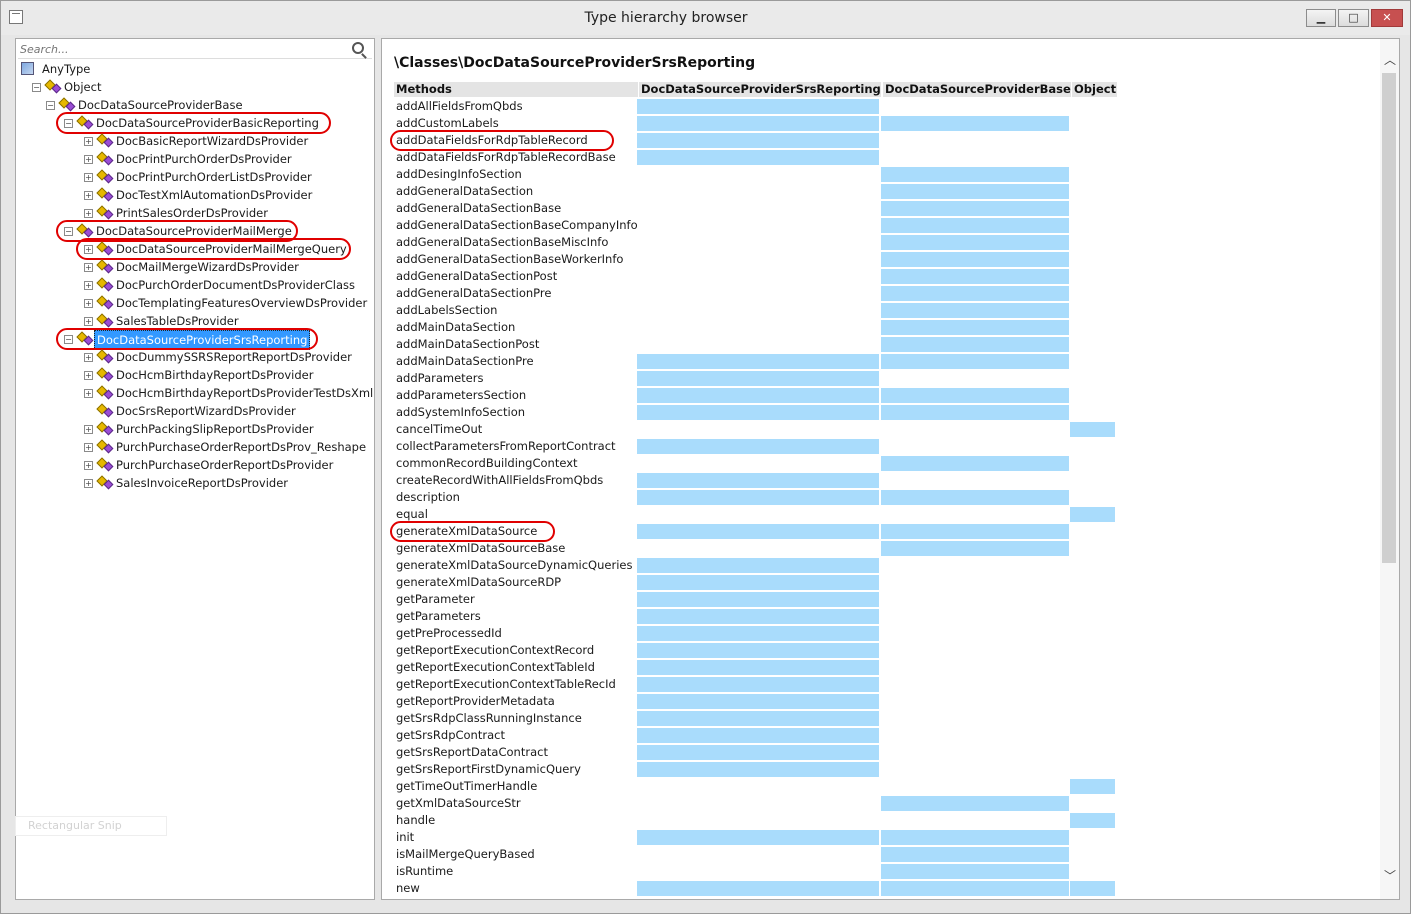 The image size is (1411, 914). I want to click on method-name: getSrsRdpContract, so click(450, 735).